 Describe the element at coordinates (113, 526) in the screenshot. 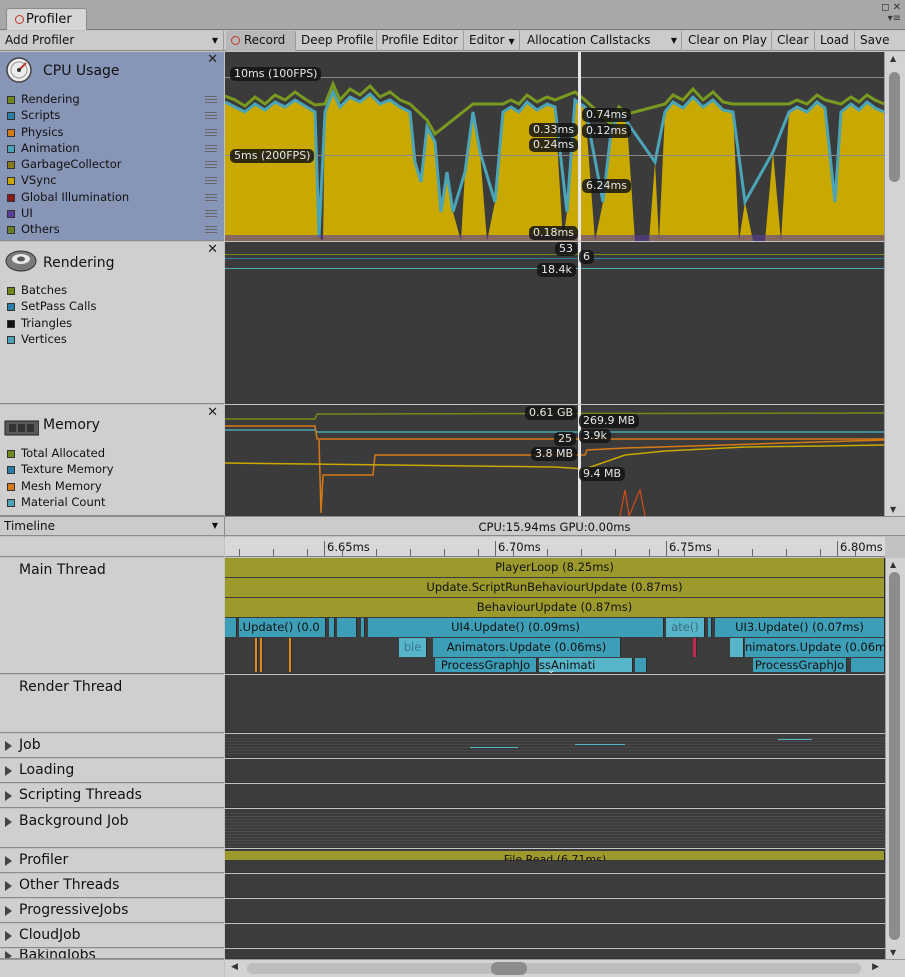

I see `view-mode-dropdown: Timeline ▼` at that location.